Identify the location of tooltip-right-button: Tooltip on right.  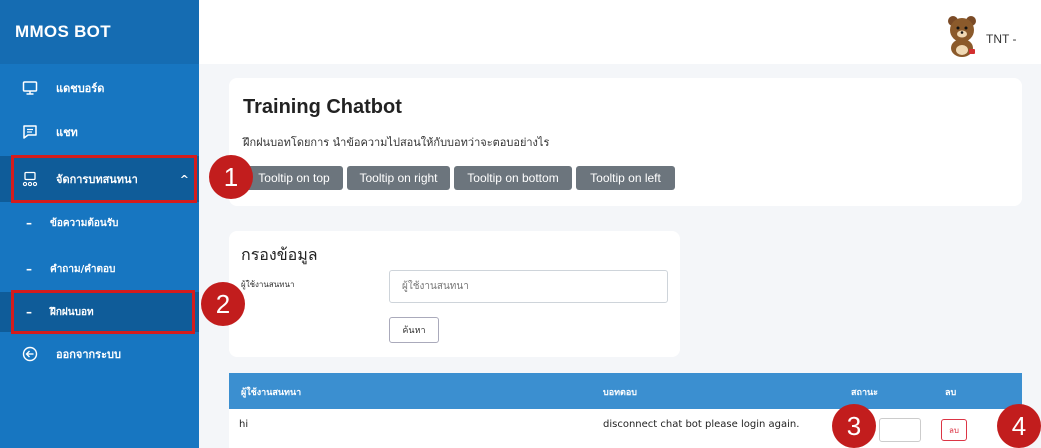
(398, 178).